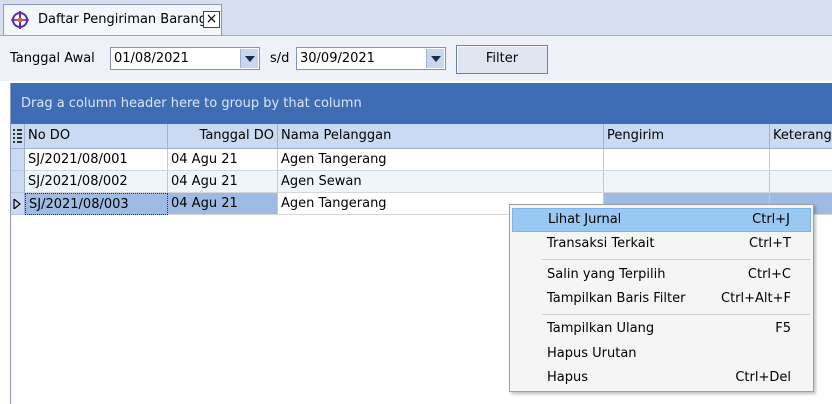  I want to click on menu-item-label: Hapus Urutan, so click(592, 353).